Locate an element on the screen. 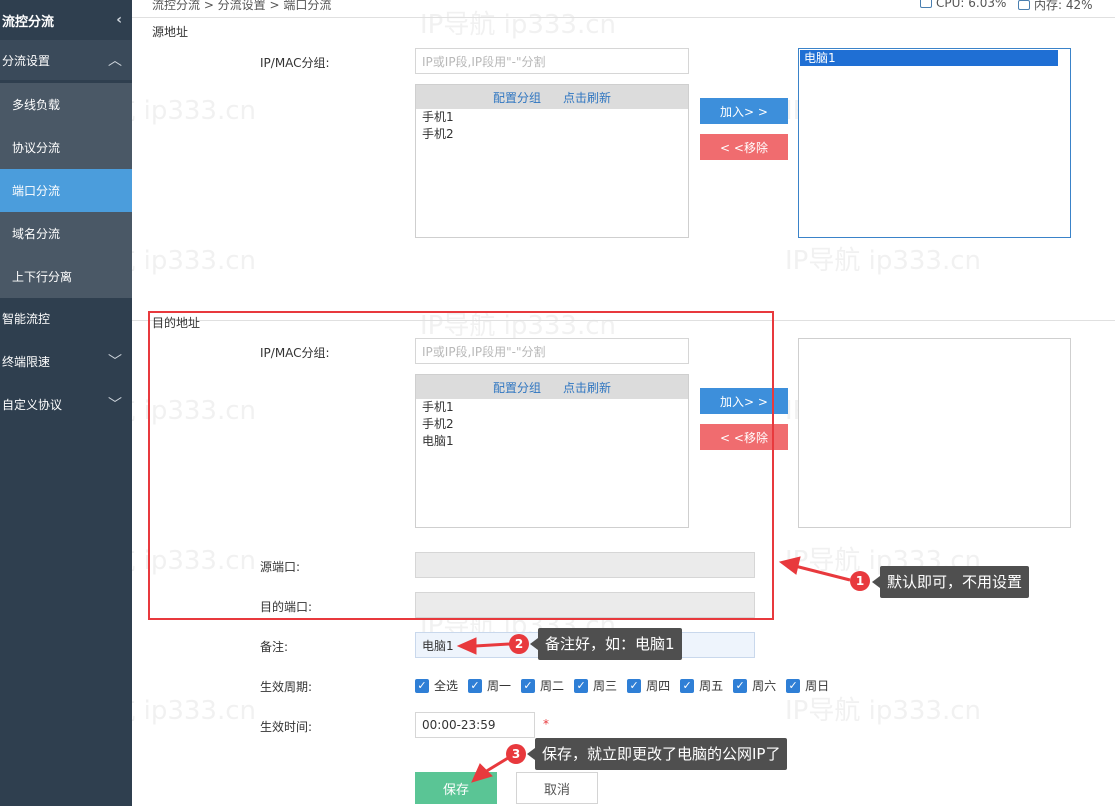 Image resolution: width=1115 pixels, height=806 pixels. source-group-label: IP/MAC分组: is located at coordinates (295, 63).